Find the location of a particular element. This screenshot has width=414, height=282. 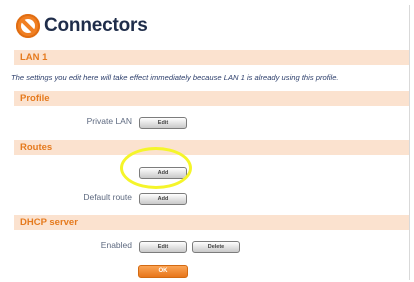

default-route-label: Default route is located at coordinates (107, 197).